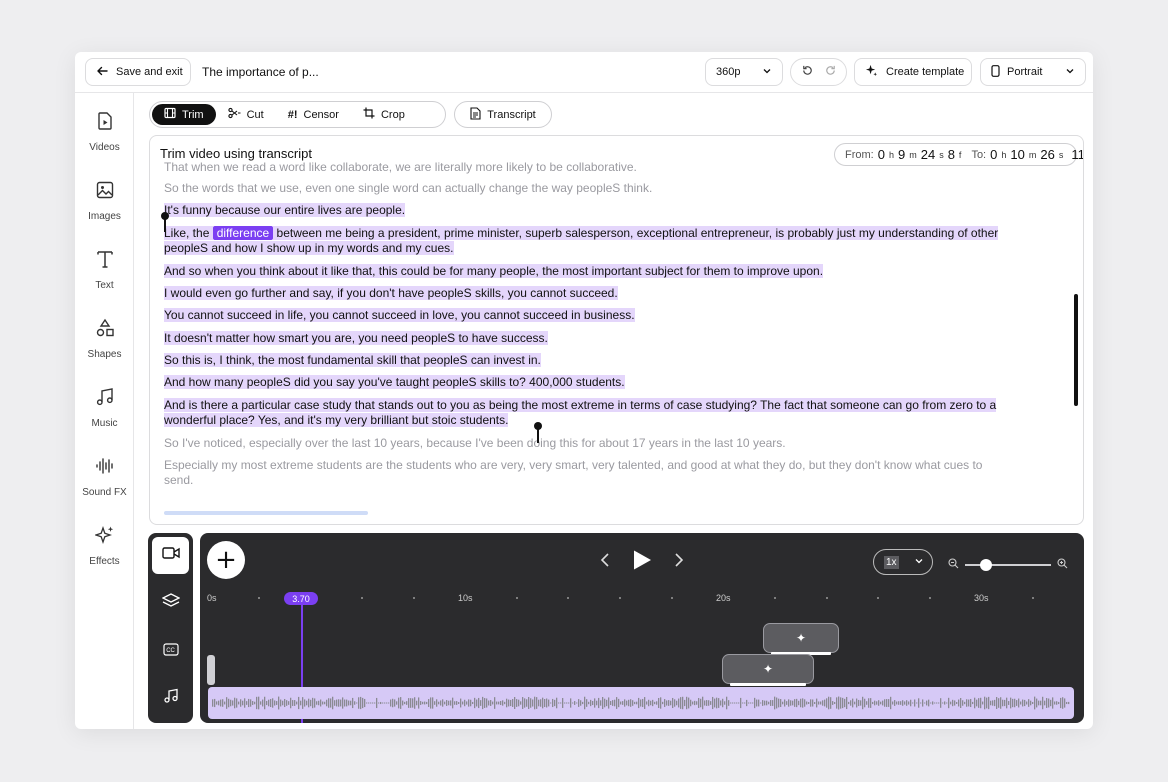 This screenshot has width=1168, height=782. Describe the element at coordinates (913, 72) in the screenshot. I see `create-template-button: Create template` at that location.